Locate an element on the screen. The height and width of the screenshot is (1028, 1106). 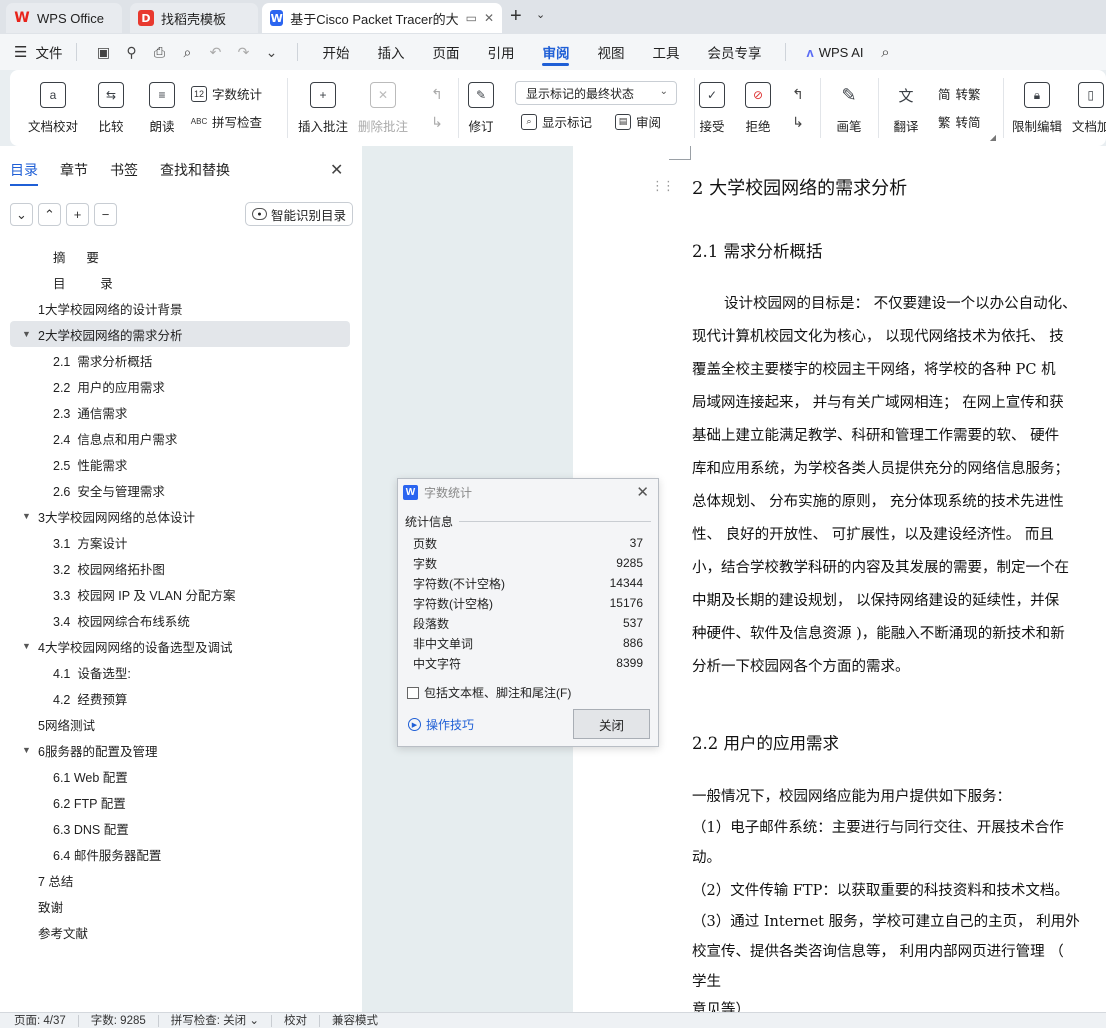
menu-member: 会员专享 is located at coordinates (734, 52).